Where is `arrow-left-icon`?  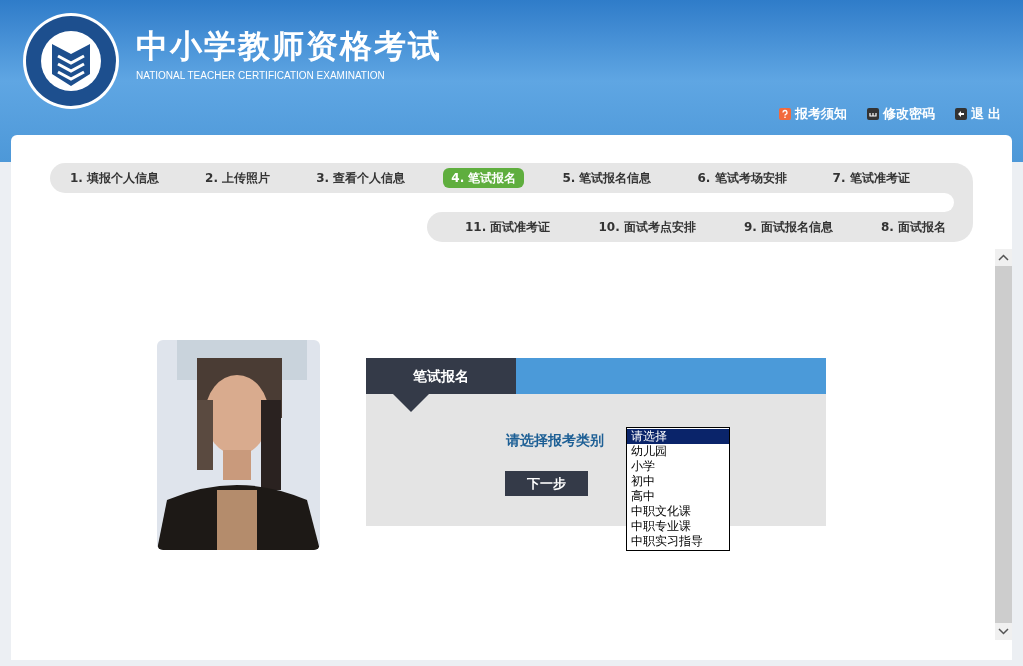 arrow-left-icon is located at coordinates (961, 113).